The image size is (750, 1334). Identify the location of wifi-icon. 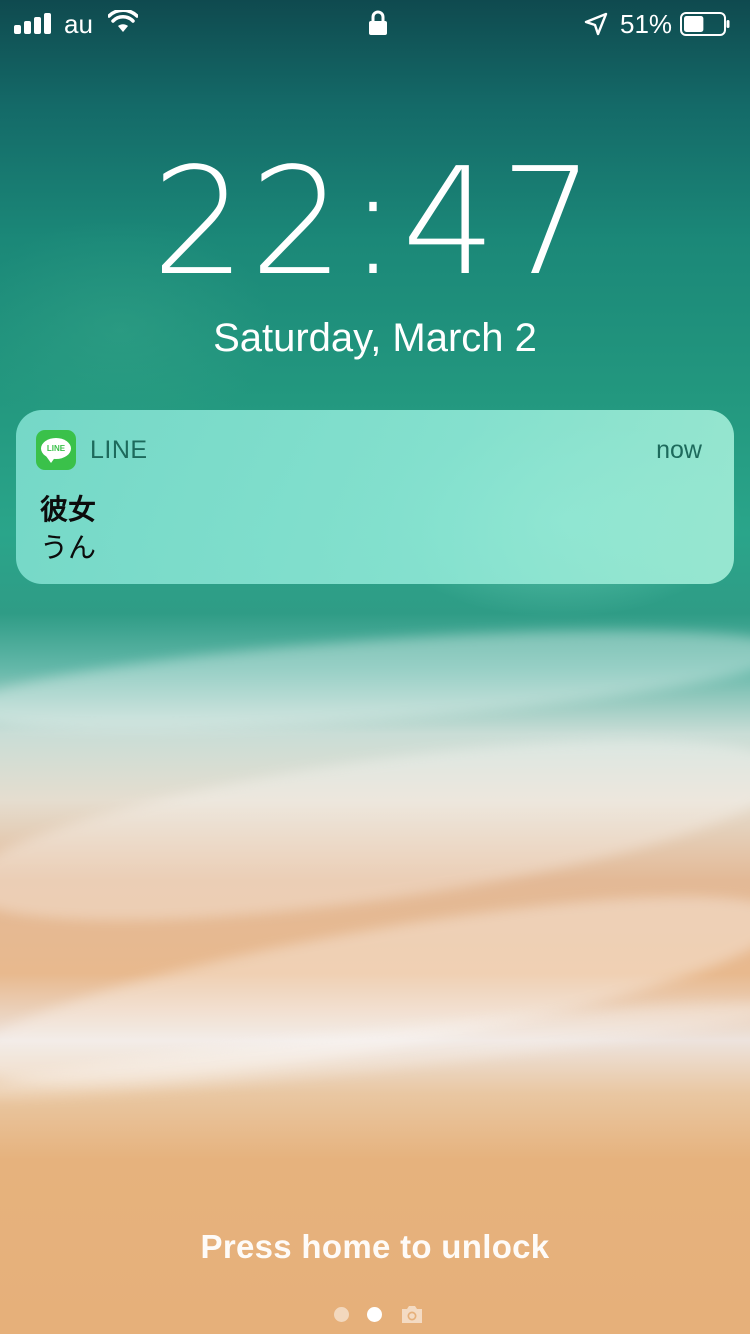
(123, 21).